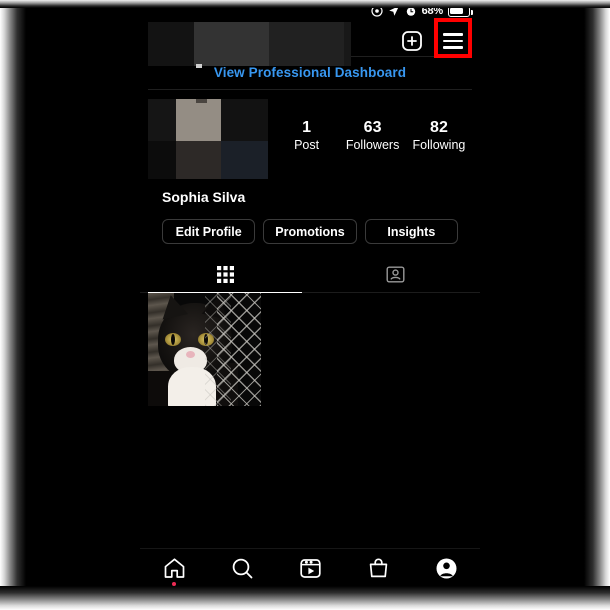  Describe the element at coordinates (411, 11) in the screenshot. I see `alarm-clock-icon` at that location.